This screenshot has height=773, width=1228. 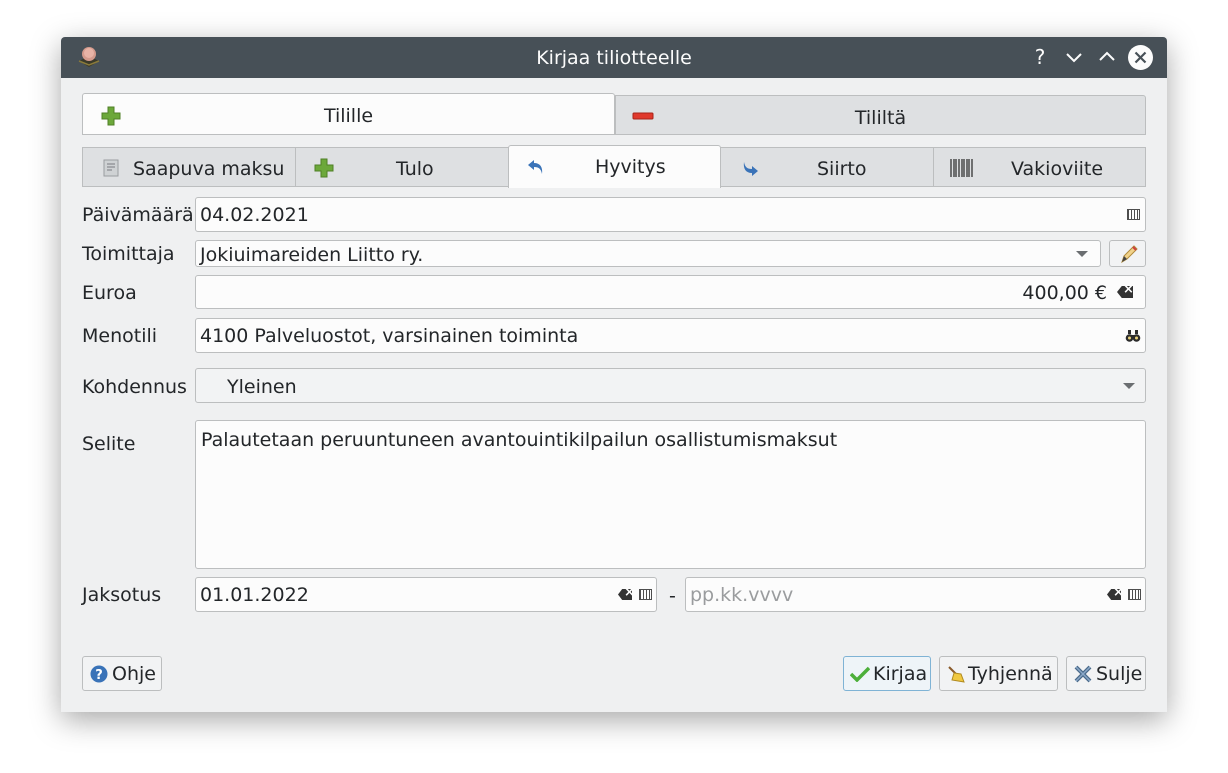 What do you see at coordinates (1133, 336) in the screenshot?
I see `binoculars-icon` at bounding box center [1133, 336].